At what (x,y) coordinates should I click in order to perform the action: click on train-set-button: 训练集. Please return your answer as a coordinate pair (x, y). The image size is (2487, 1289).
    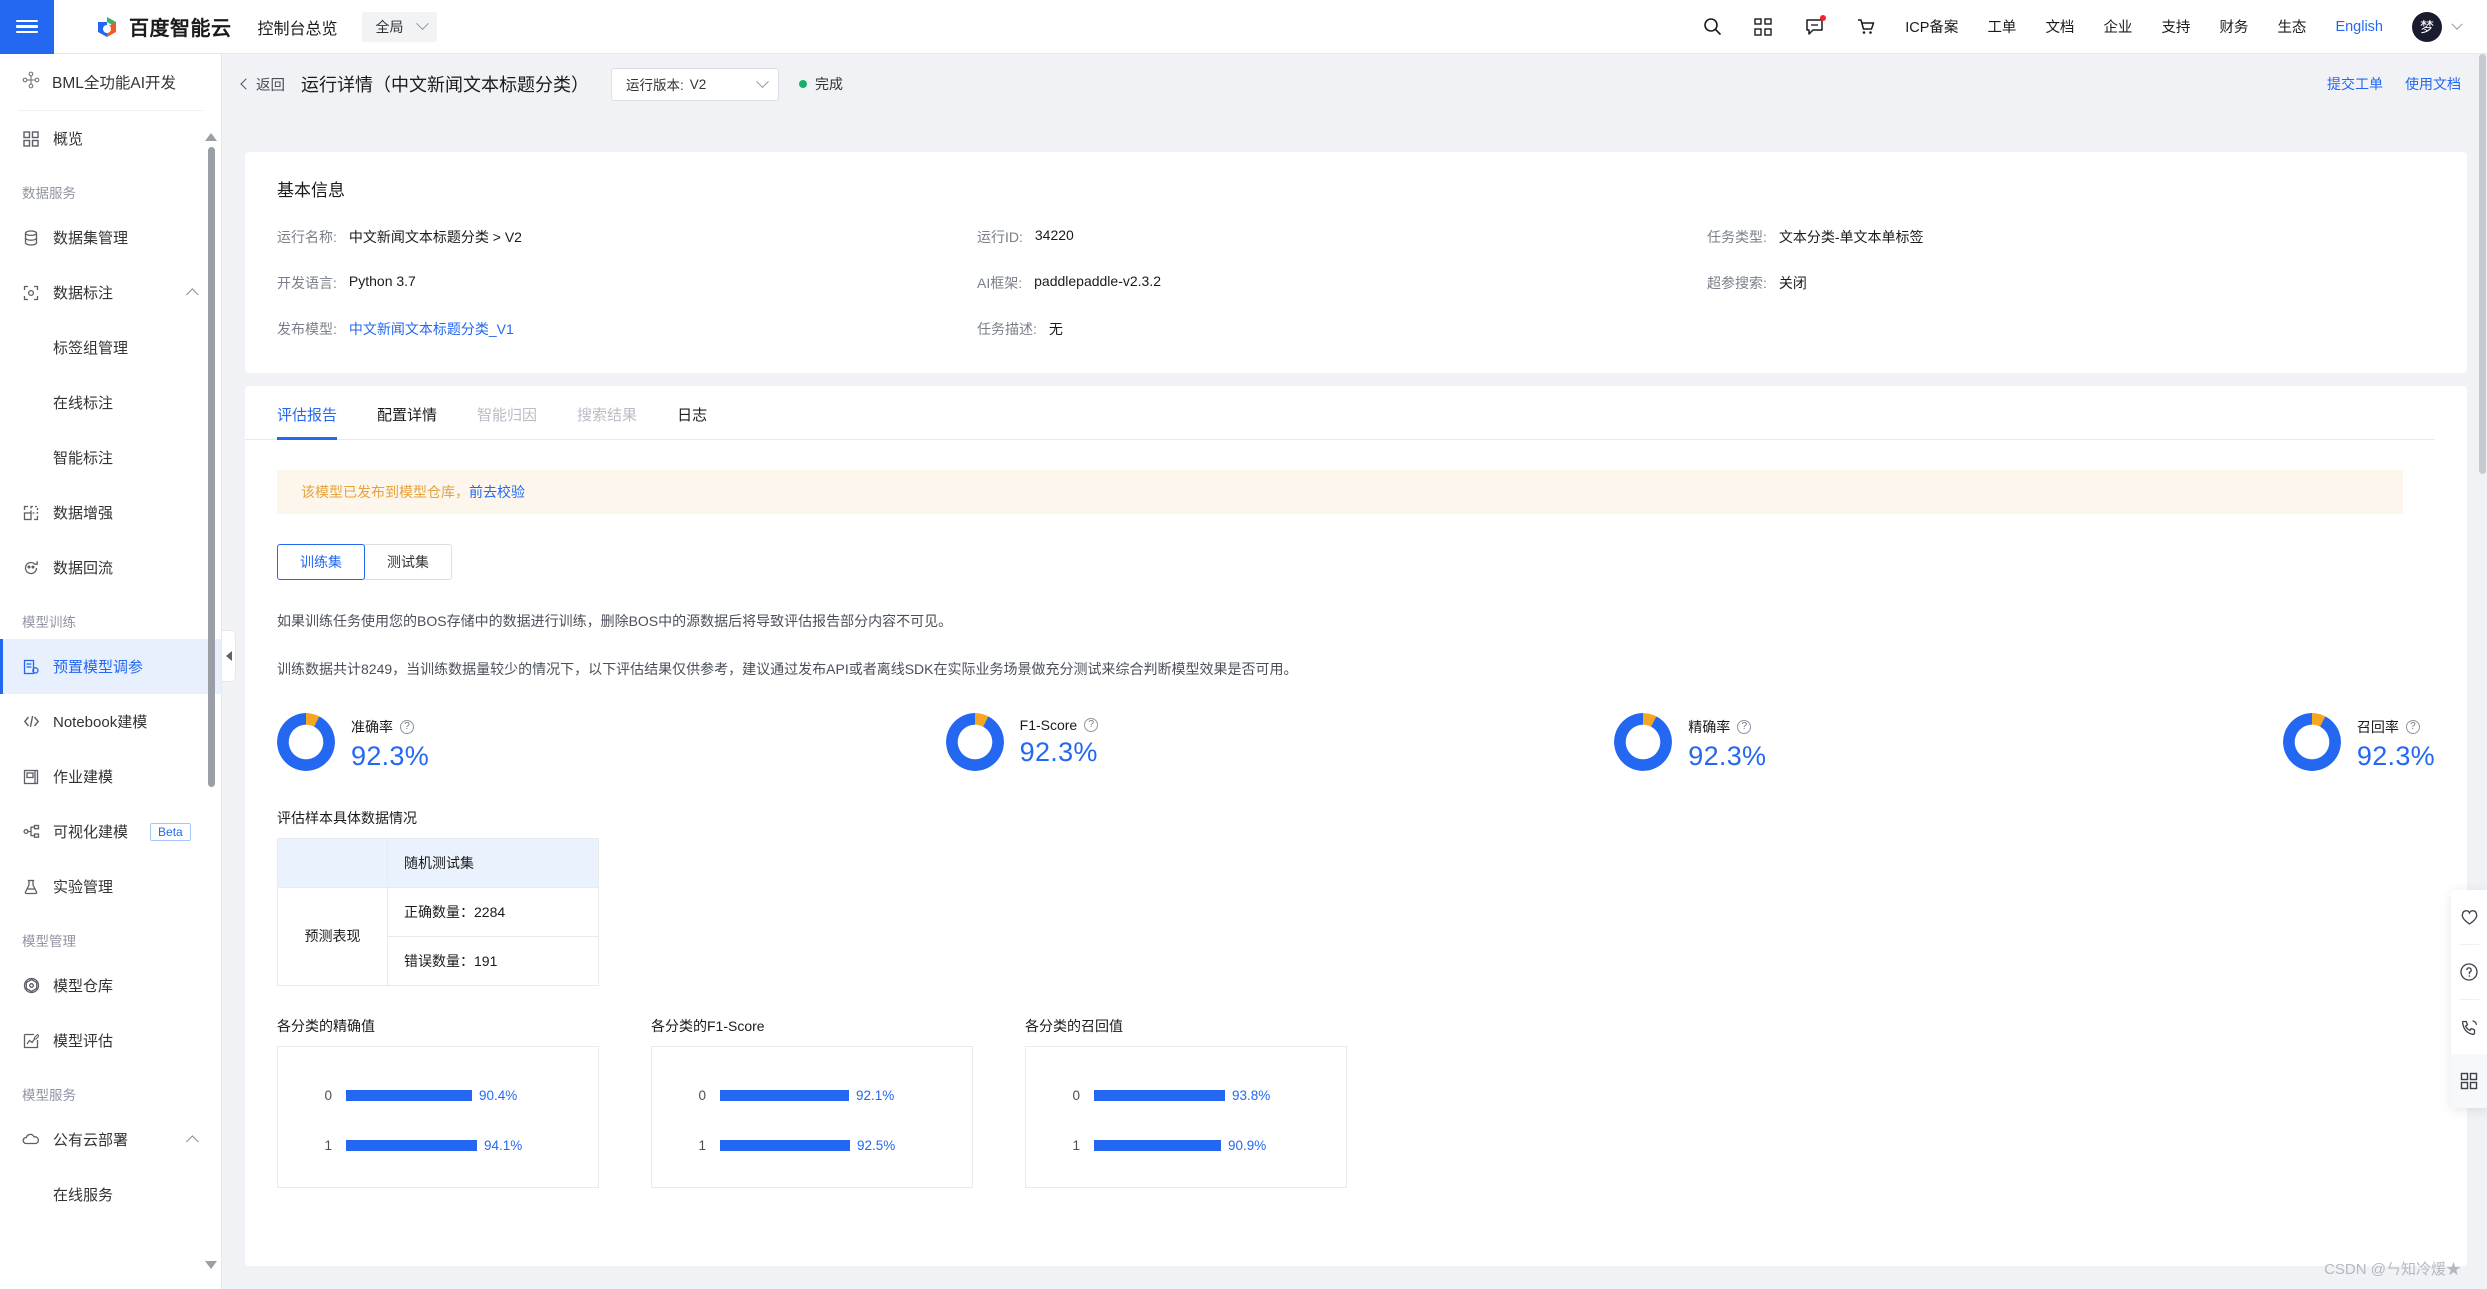
    Looking at the image, I should click on (321, 562).